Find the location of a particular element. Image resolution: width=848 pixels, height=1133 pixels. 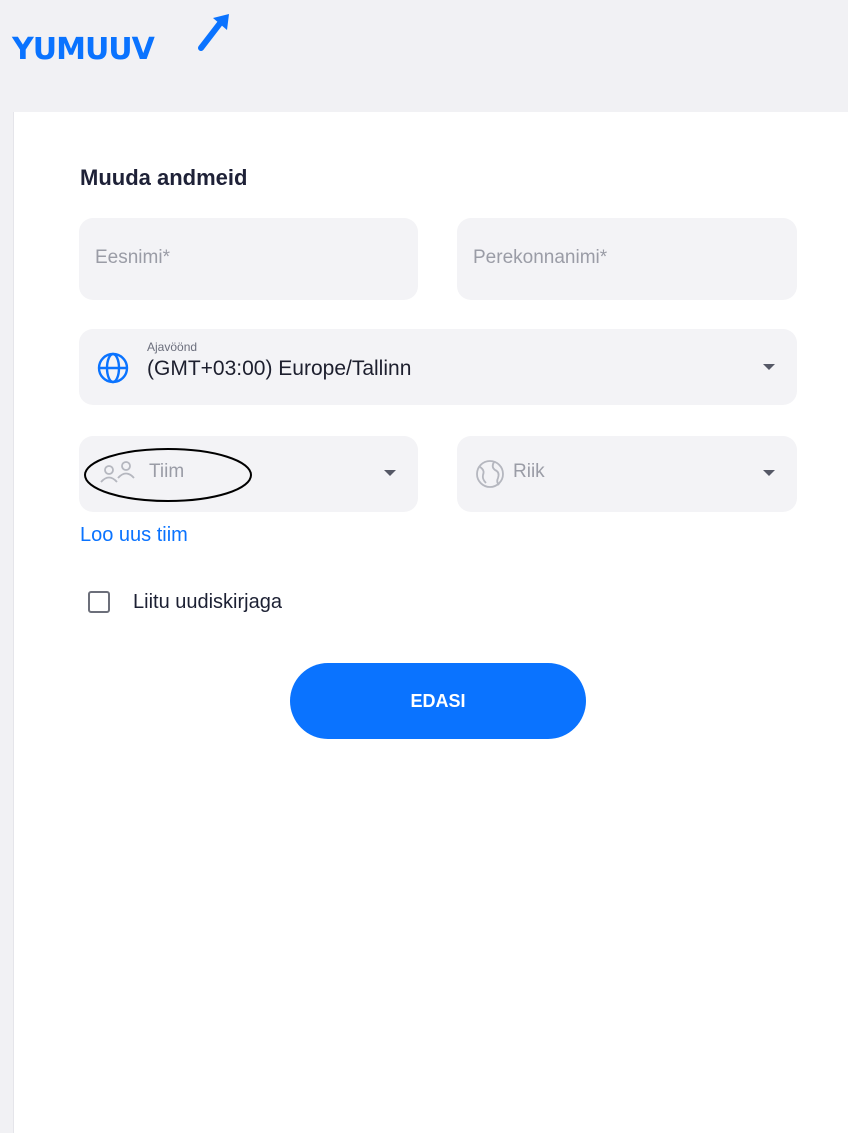

first-name-field: Eesnimi* is located at coordinates (248, 259).